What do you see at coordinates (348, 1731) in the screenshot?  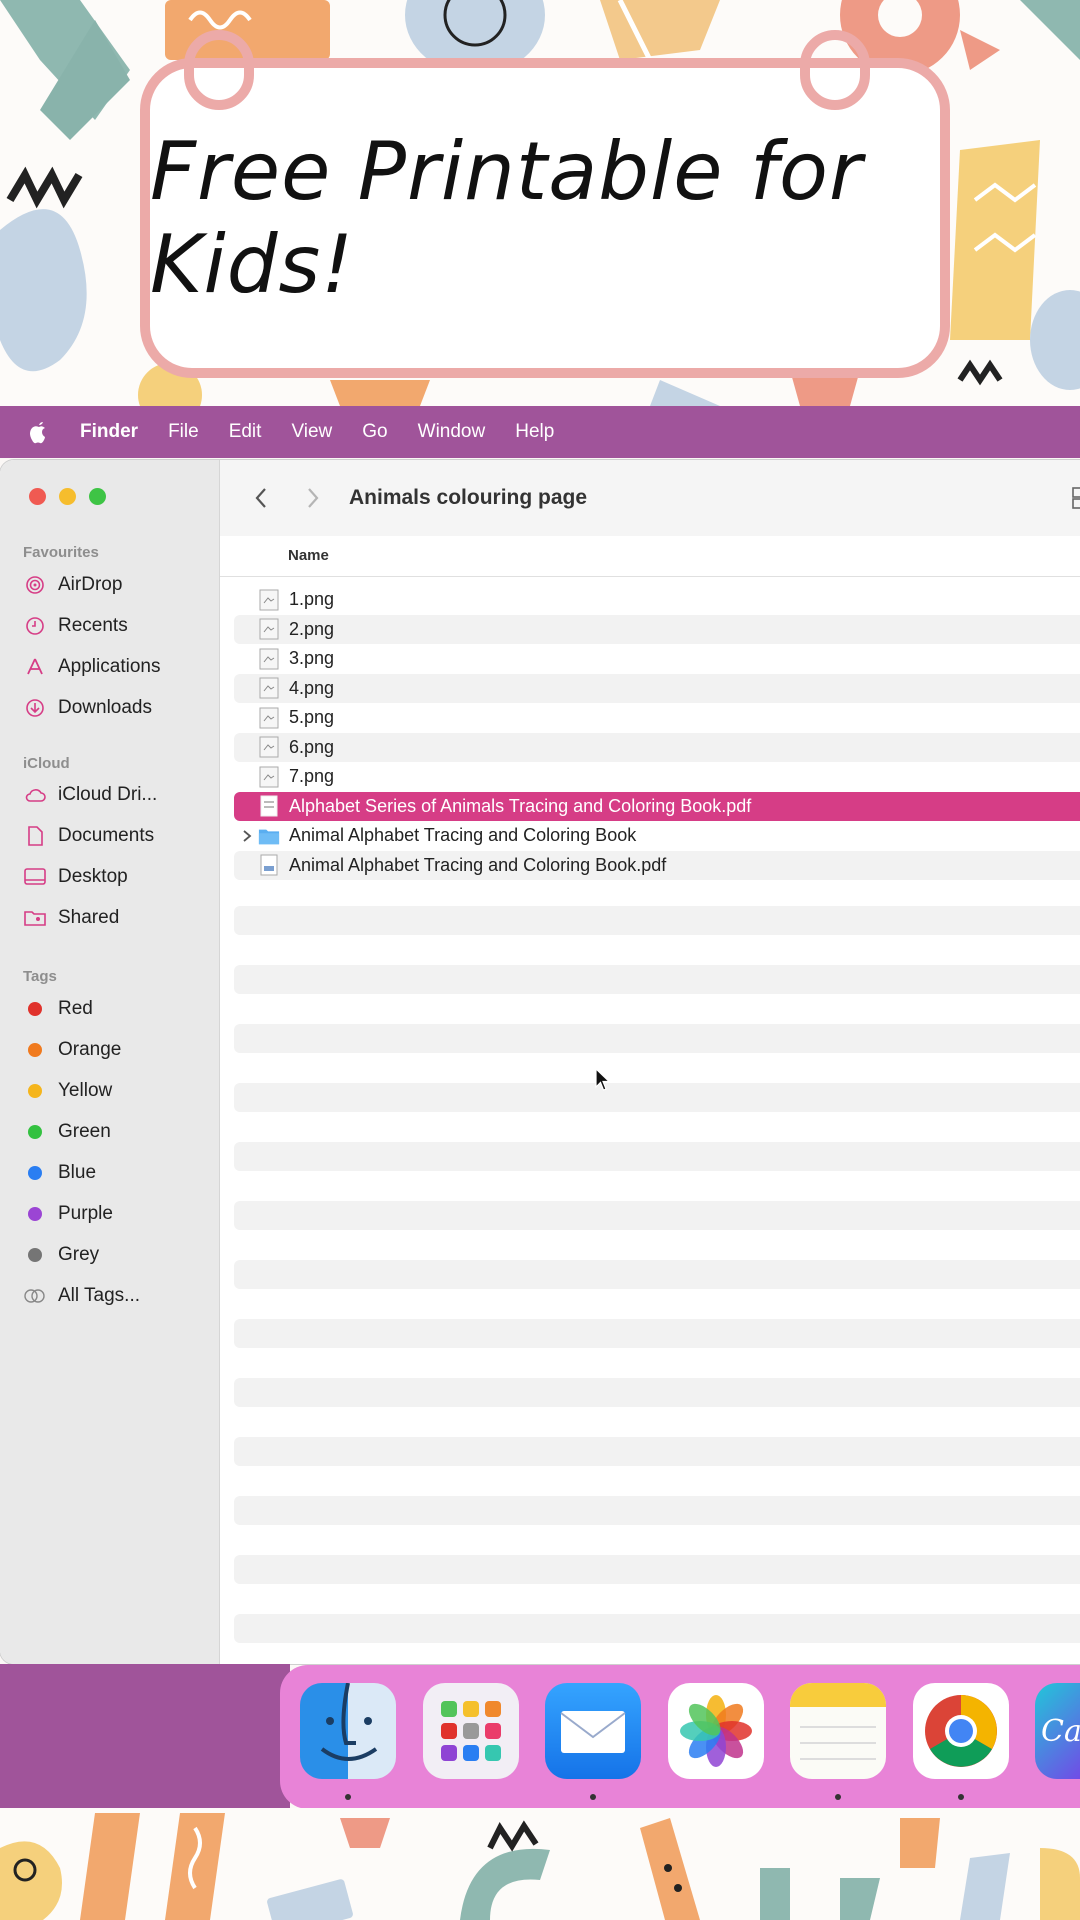 I see `finder-icon` at bounding box center [348, 1731].